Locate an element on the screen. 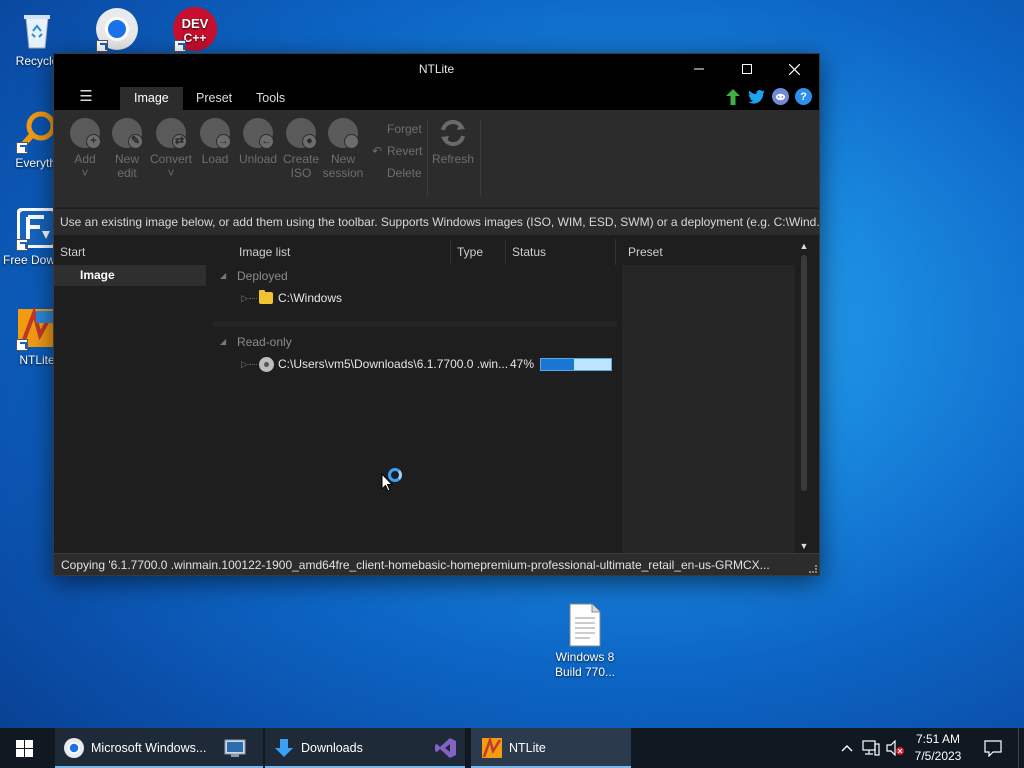  group-deployed: ◢ Deployed ▷ C:\Windows is located at coordinates (415, 287).